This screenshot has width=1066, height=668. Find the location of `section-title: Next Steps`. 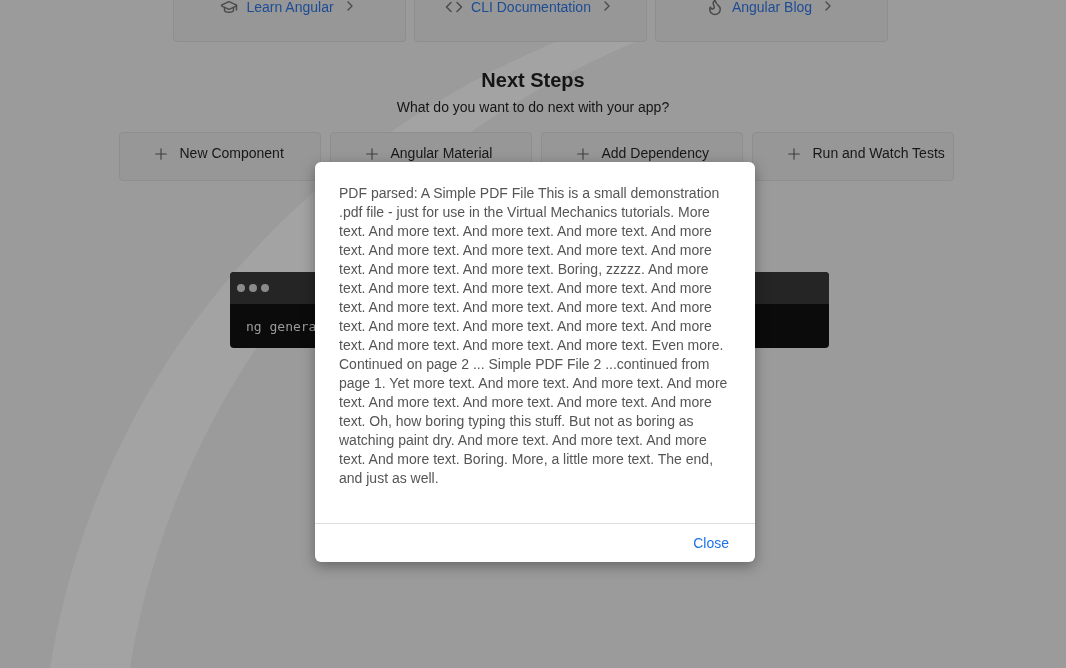

section-title: Next Steps is located at coordinates (533, 80).